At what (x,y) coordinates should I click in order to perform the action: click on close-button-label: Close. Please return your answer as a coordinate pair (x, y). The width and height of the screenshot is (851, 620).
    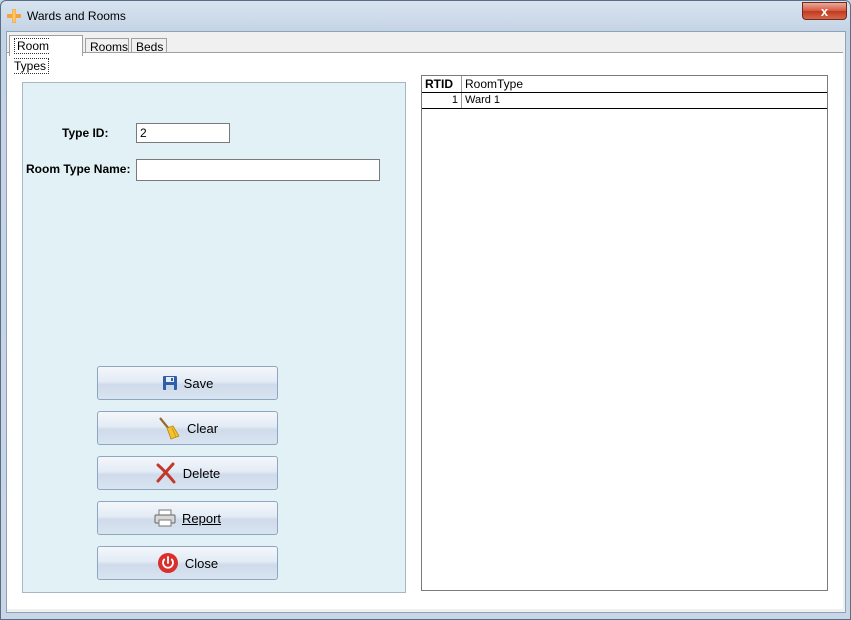
    Looking at the image, I should click on (201, 563).